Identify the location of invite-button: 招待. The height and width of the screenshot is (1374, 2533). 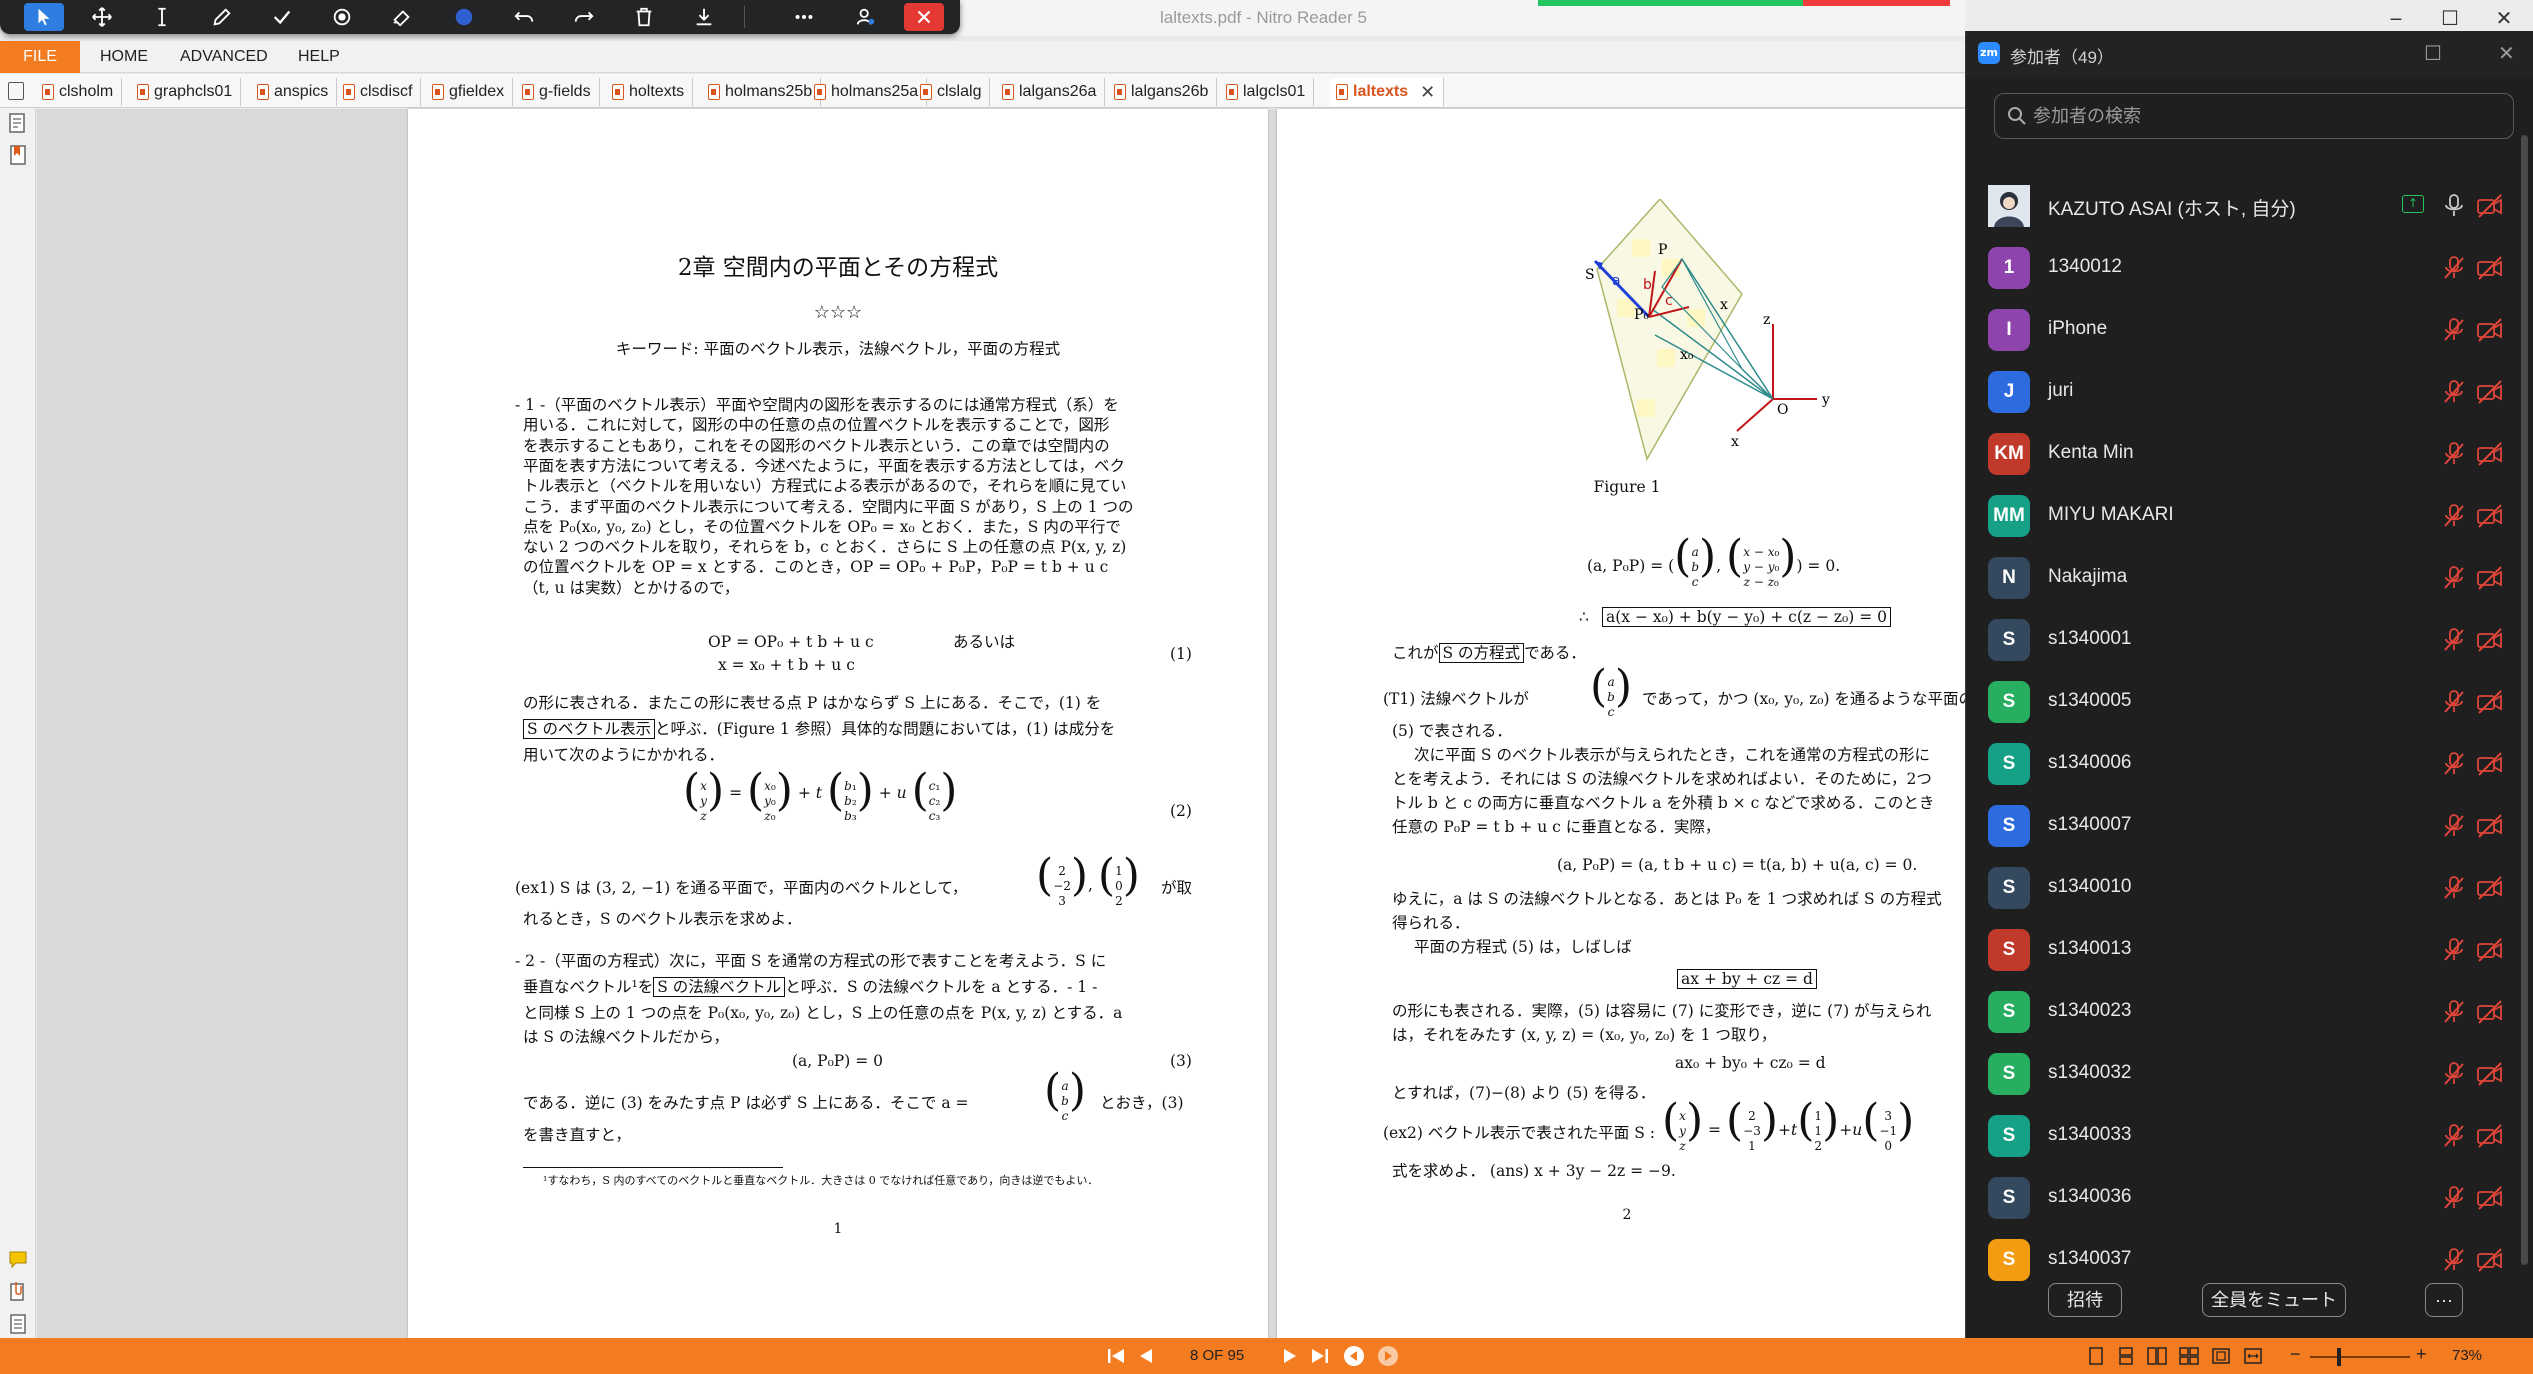
(2085, 1300).